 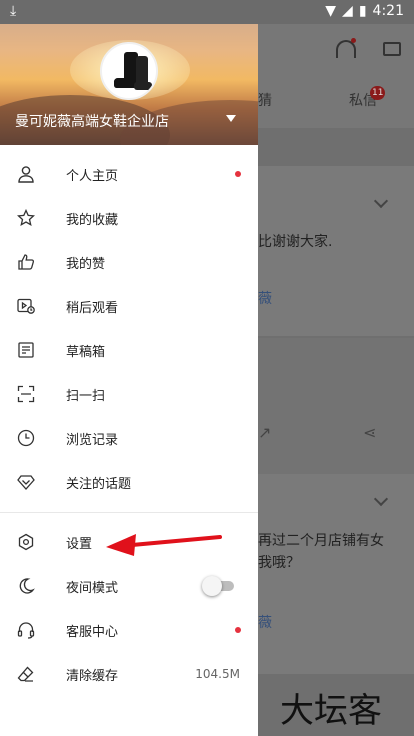 What do you see at coordinates (92, 121) in the screenshot?
I see `shop-name: 曼可妮薇高端女鞋企业店` at bounding box center [92, 121].